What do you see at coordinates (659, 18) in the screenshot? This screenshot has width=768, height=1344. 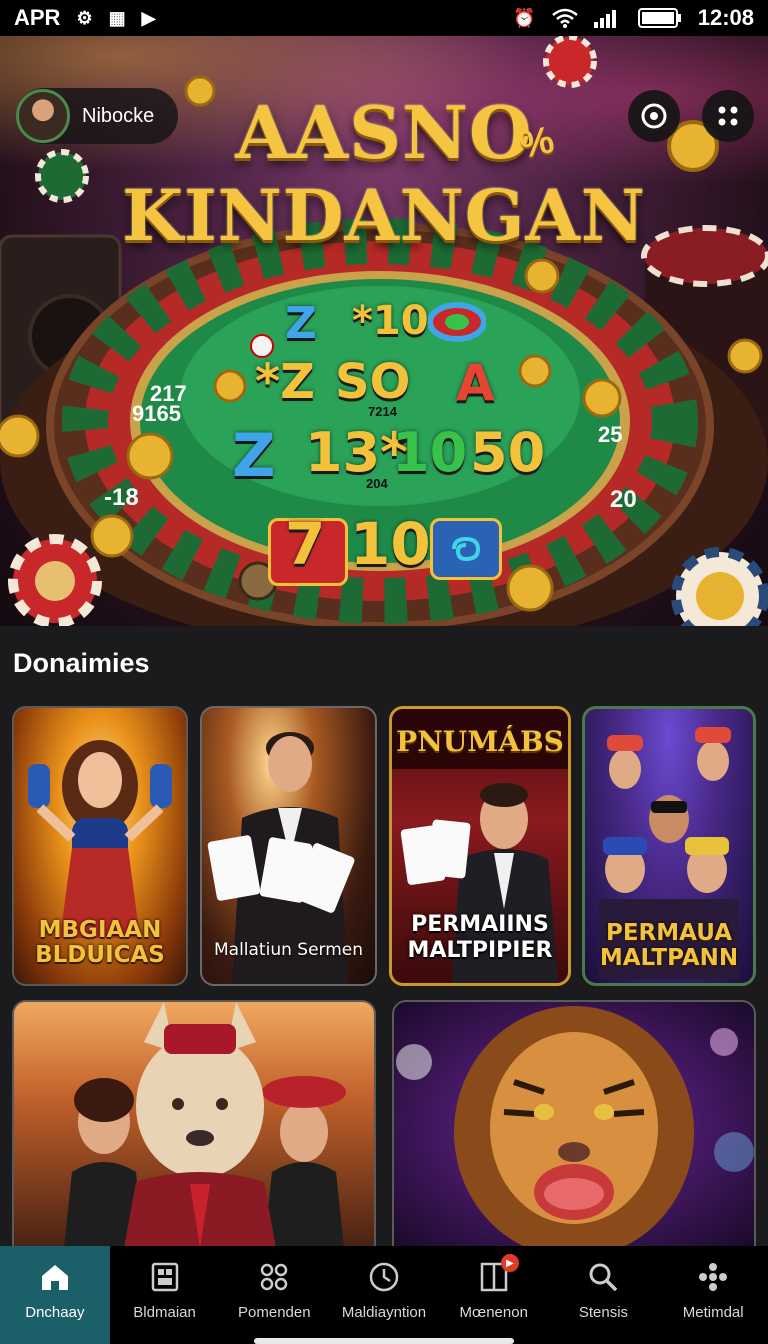 I see `battery-icon` at bounding box center [659, 18].